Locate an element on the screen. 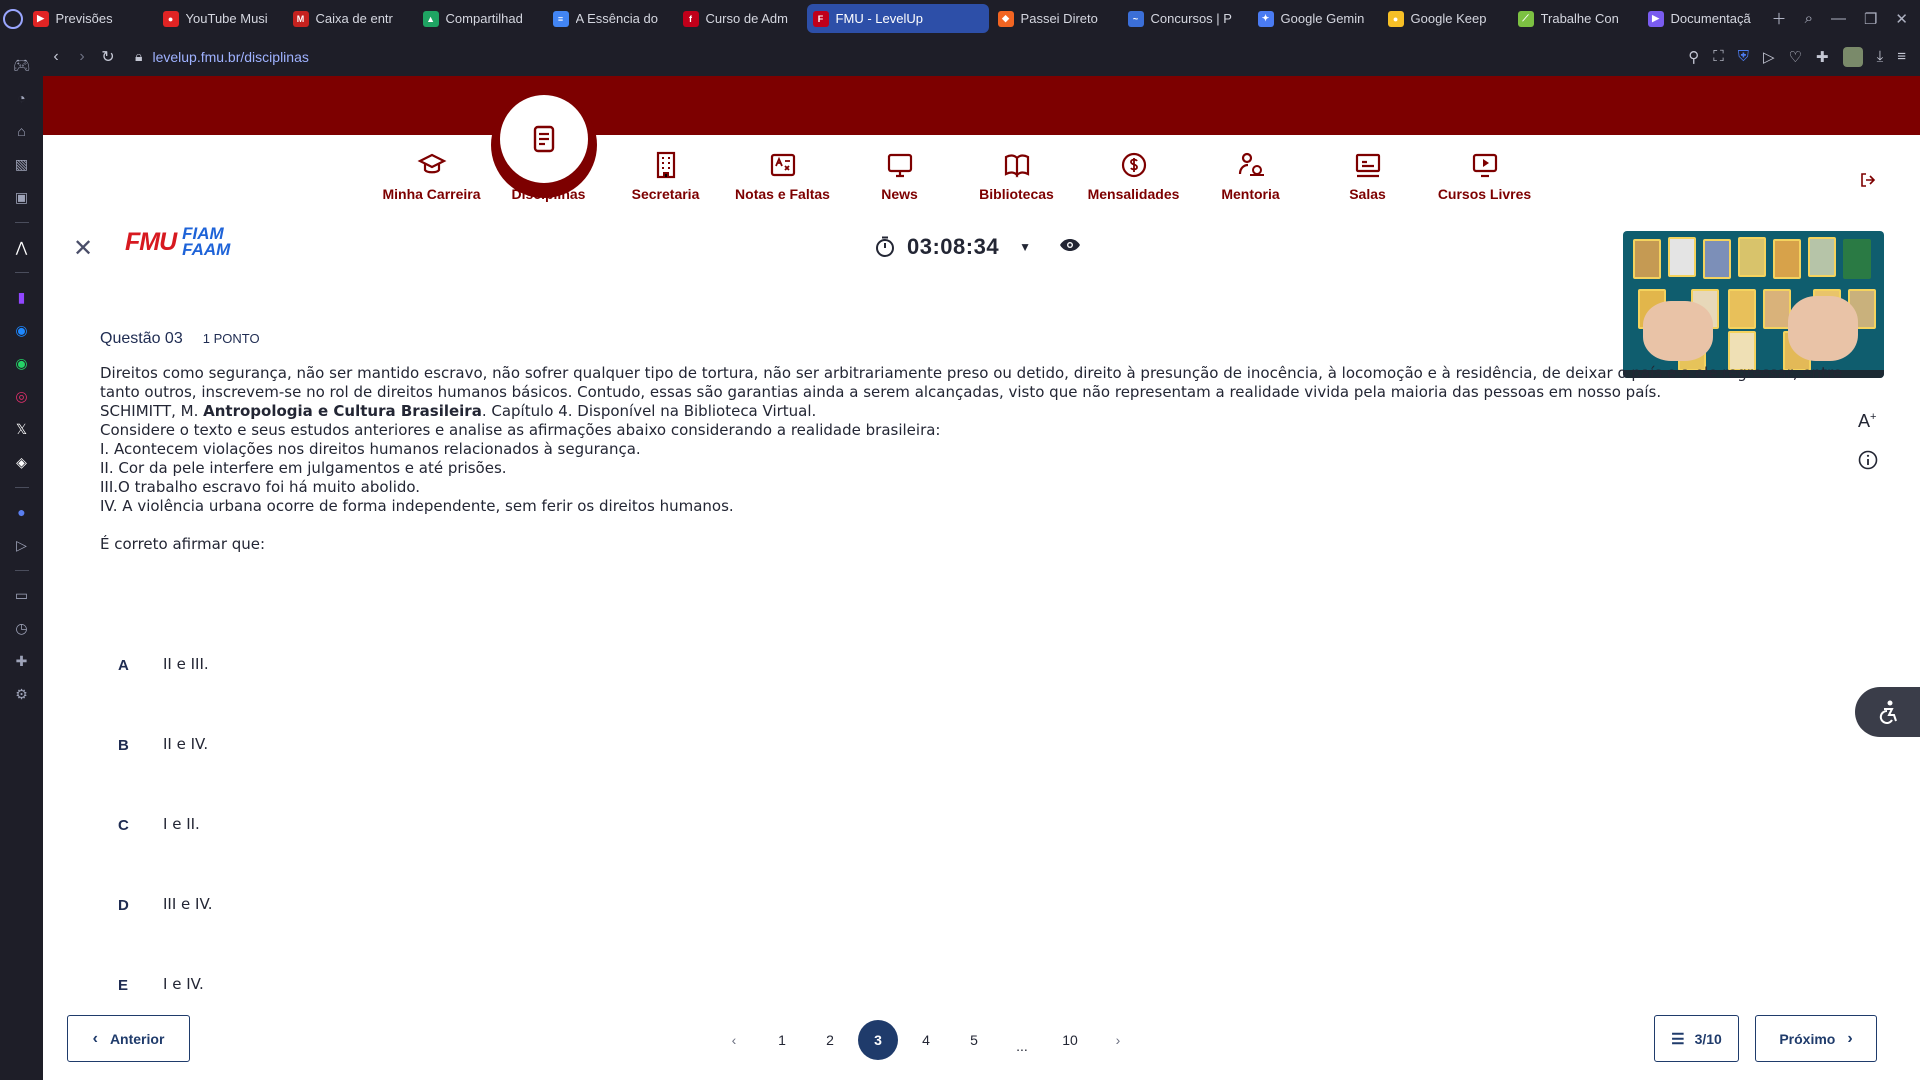 The width and height of the screenshot is (1920, 1080). back-icon: ‹ is located at coordinates (56, 57).